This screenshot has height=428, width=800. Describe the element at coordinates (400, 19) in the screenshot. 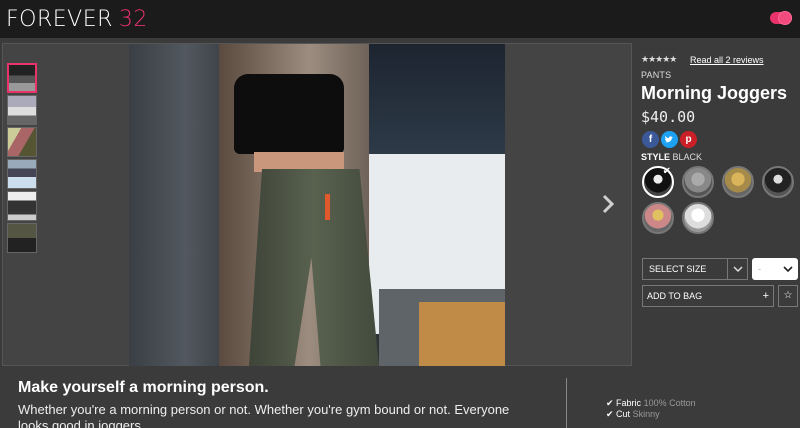

I see `top-bar: FOREVER 32` at that location.